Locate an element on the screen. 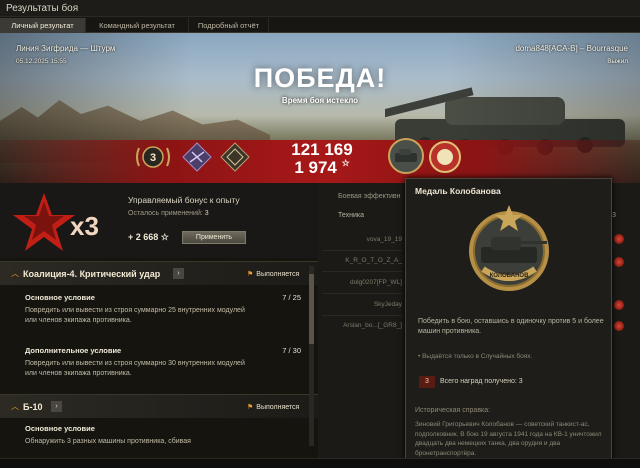 The width and height of the screenshot is (640, 468). window-title: Результаты боя is located at coordinates (42, 8).